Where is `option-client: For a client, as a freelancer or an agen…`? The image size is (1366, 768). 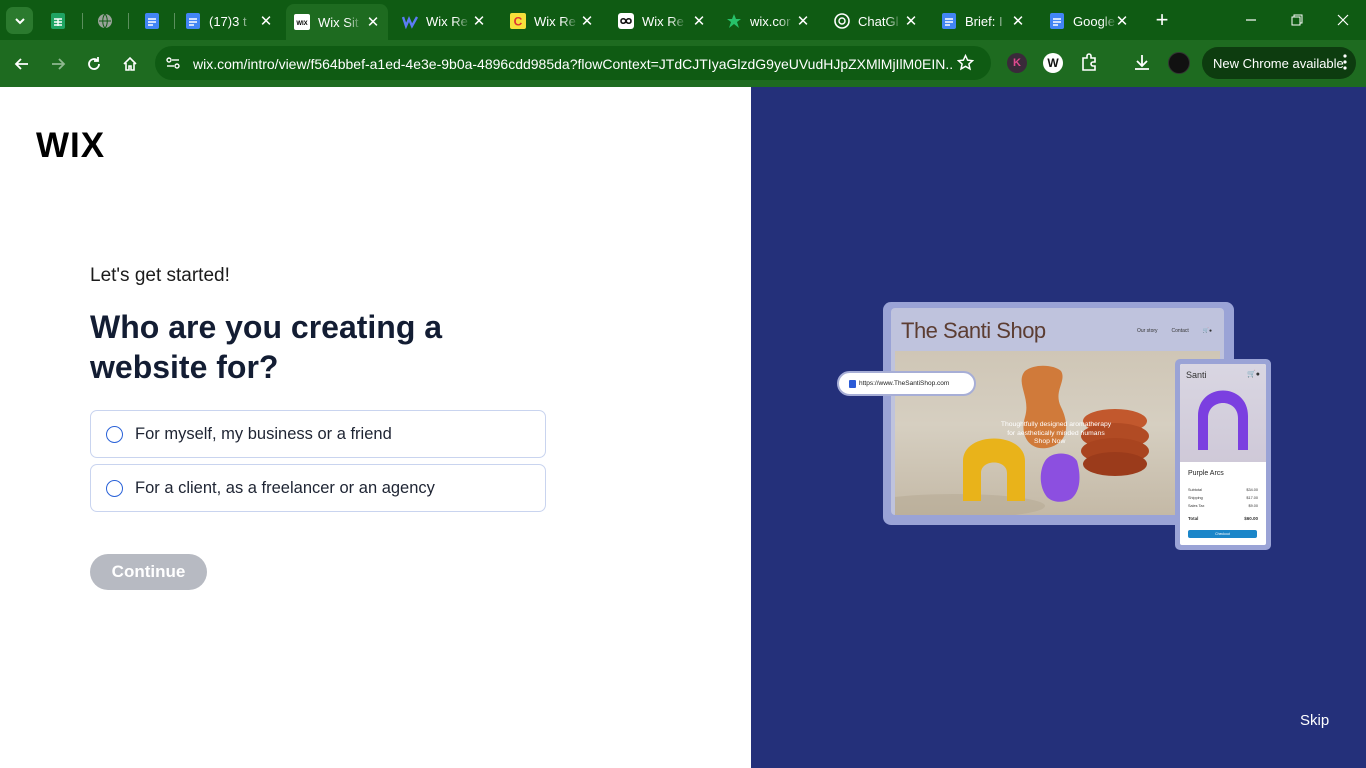 option-client: For a client, as a freelancer or an agen… is located at coordinates (318, 488).